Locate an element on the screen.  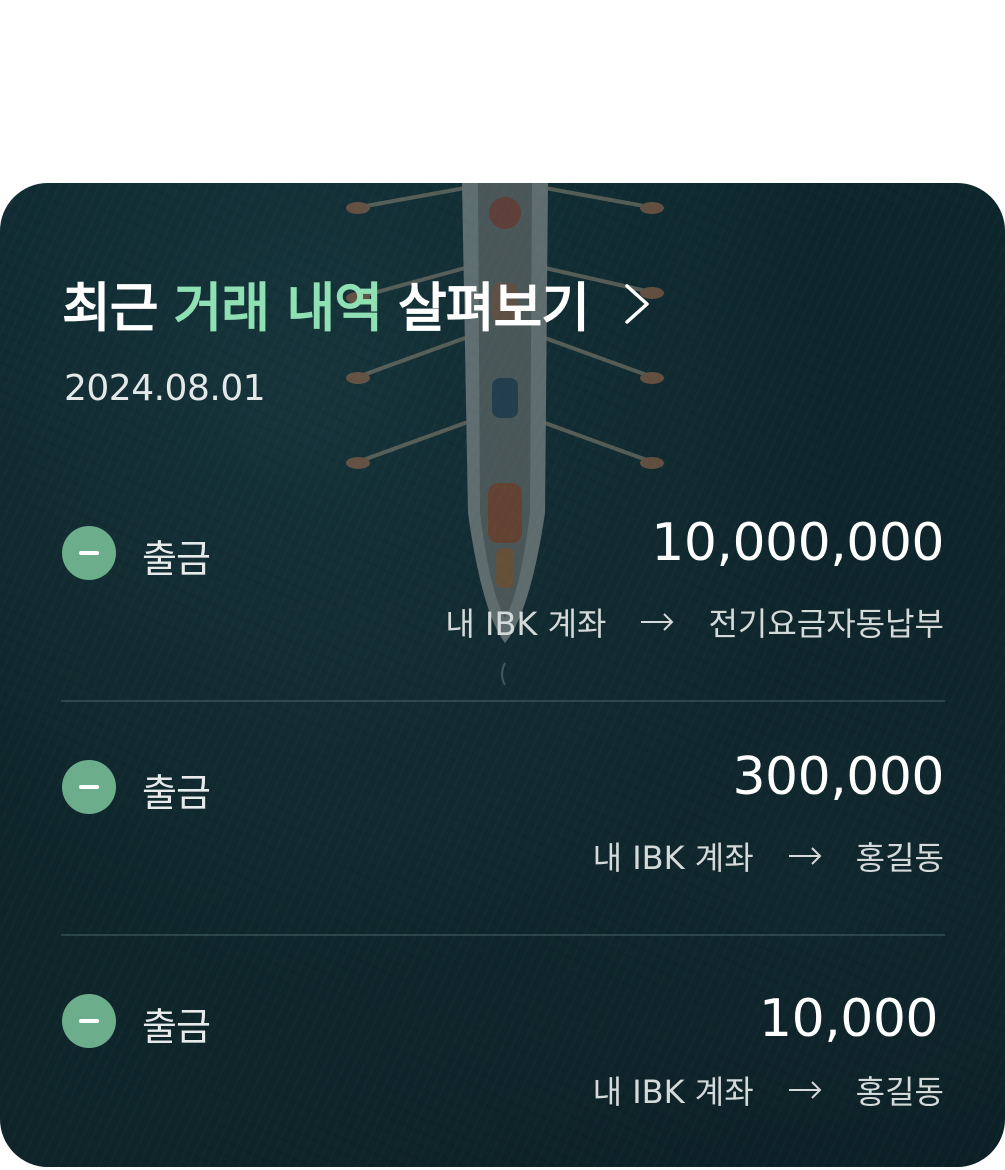
title-suffix: 살펴보기 is located at coordinates (494, 308).